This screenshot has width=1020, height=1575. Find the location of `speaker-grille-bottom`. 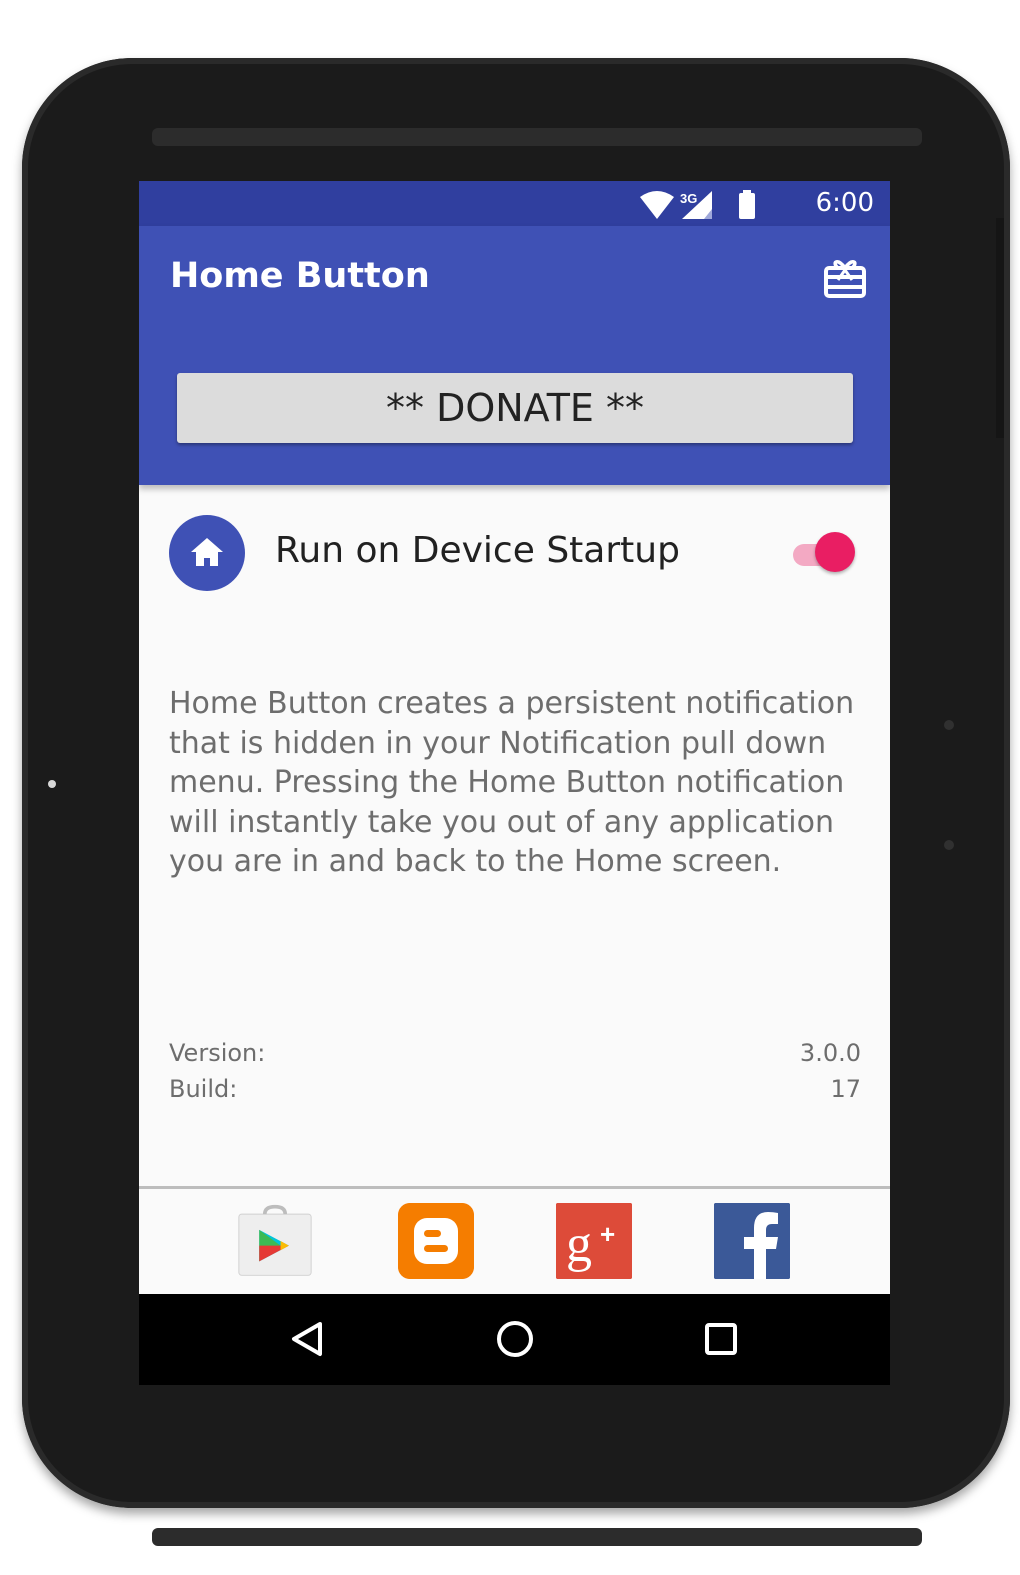

speaker-grille-bottom is located at coordinates (537, 1537).